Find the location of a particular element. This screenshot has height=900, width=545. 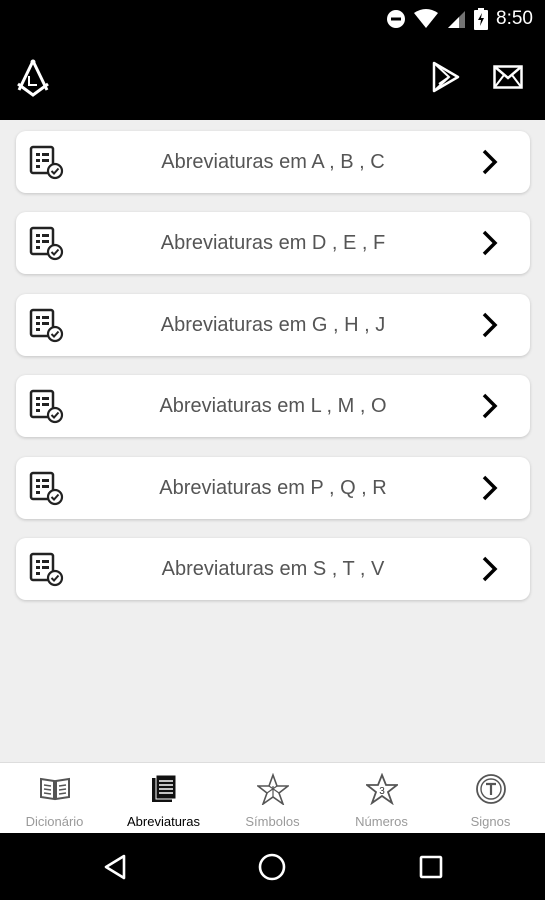

back-button is located at coordinates (115, 867).